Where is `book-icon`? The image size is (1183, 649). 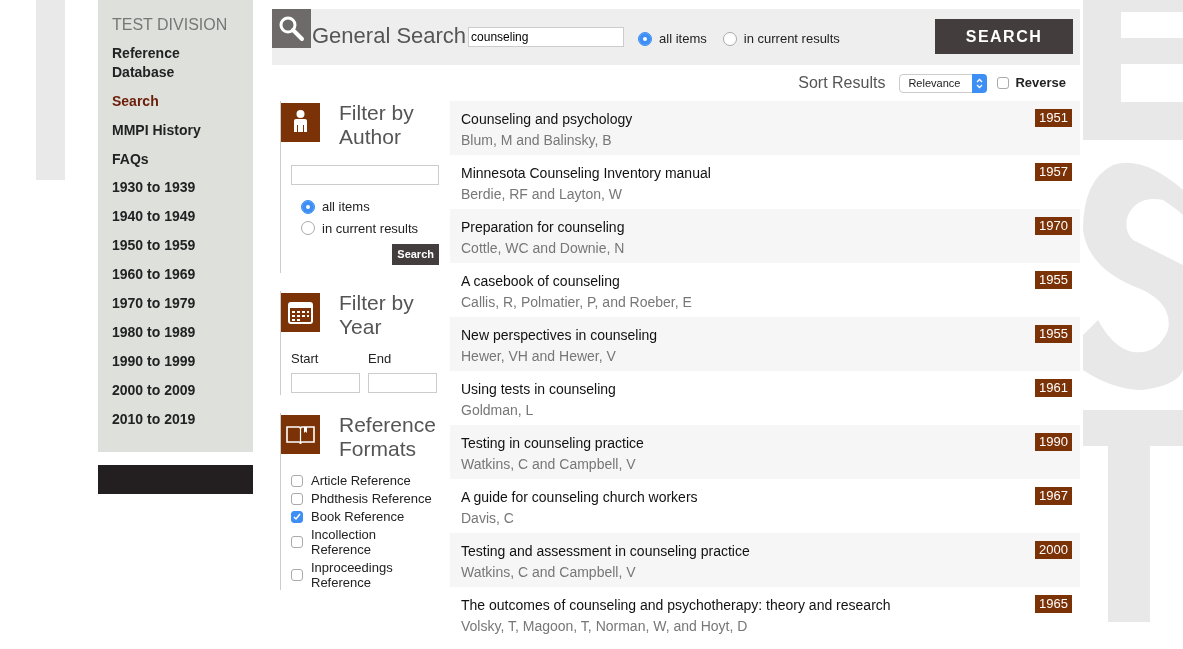
book-icon is located at coordinates (300, 434).